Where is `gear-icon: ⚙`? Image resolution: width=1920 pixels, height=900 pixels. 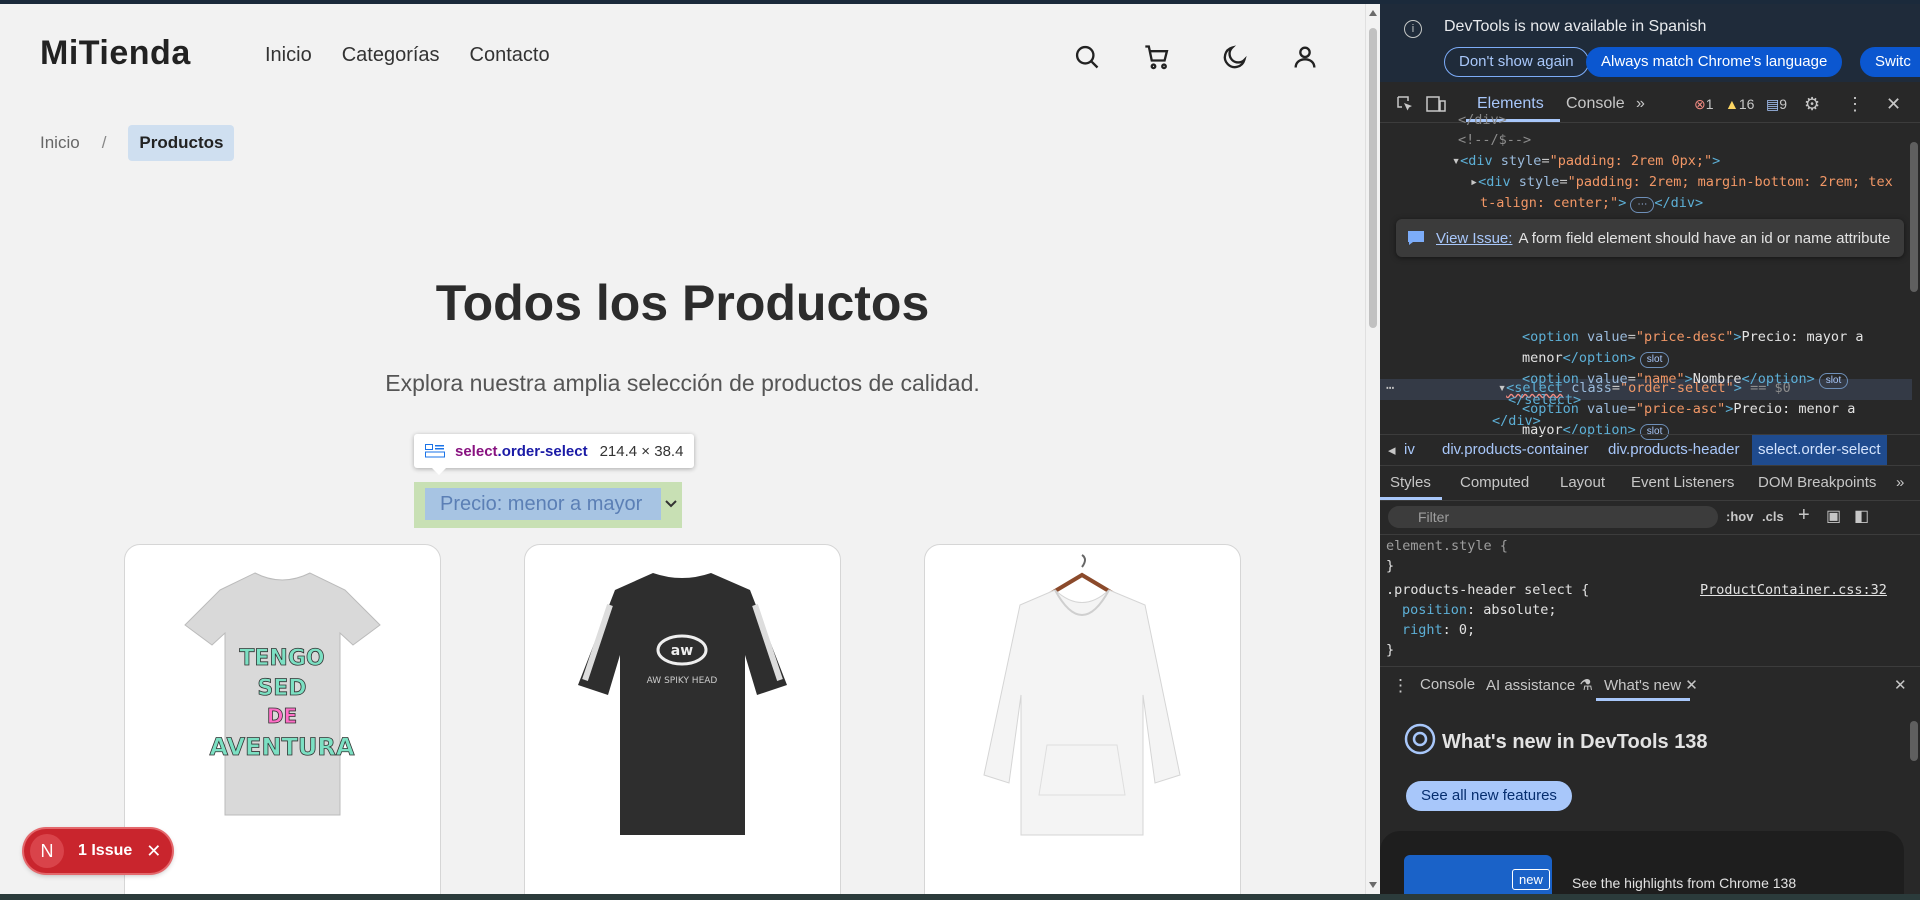
gear-icon: ⚙ is located at coordinates (1812, 104).